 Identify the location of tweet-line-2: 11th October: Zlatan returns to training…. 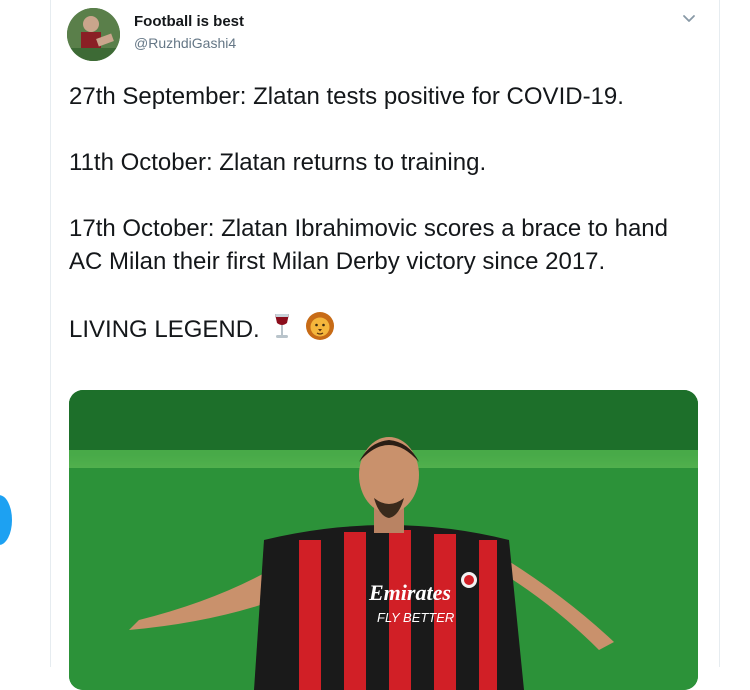
(278, 162).